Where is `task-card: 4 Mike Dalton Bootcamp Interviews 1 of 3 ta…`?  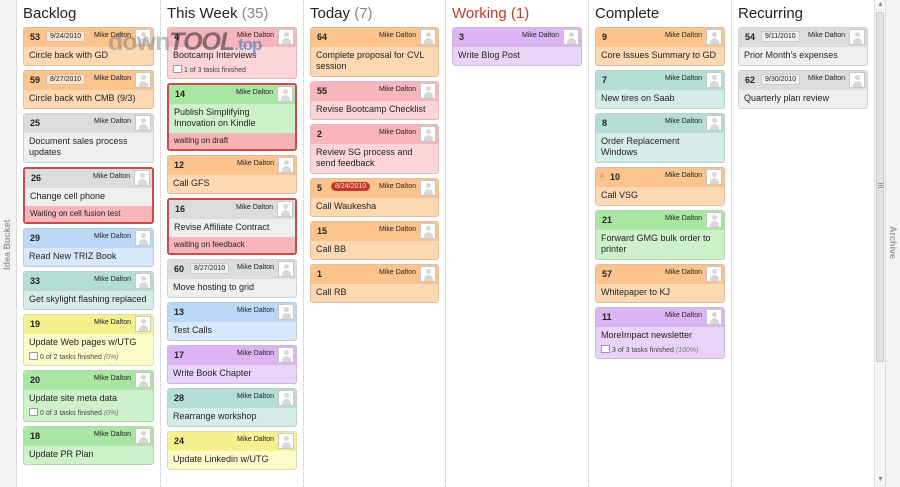 task-card: 4 Mike Dalton Bootcamp Interviews 1 of 3 ta… is located at coordinates (232, 53).